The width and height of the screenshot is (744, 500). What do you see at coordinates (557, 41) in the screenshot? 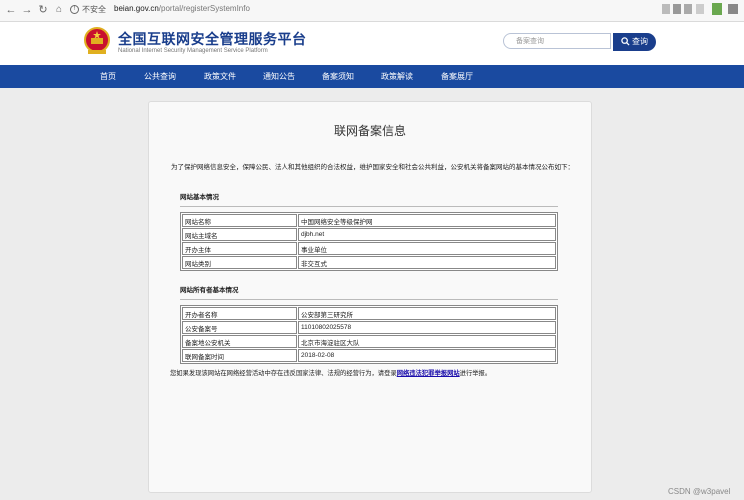
I see `search-input: 备案查询` at bounding box center [557, 41].